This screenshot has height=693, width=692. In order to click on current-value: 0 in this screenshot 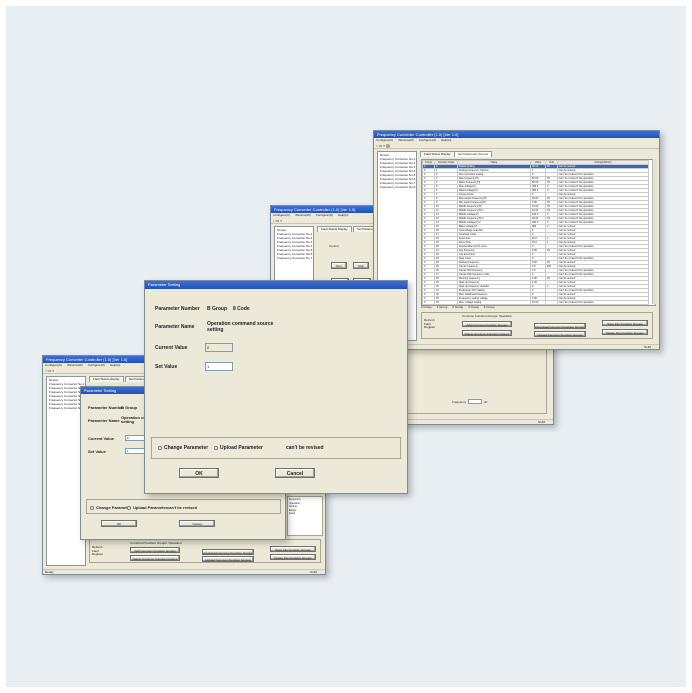, I will do `click(208, 347)`.